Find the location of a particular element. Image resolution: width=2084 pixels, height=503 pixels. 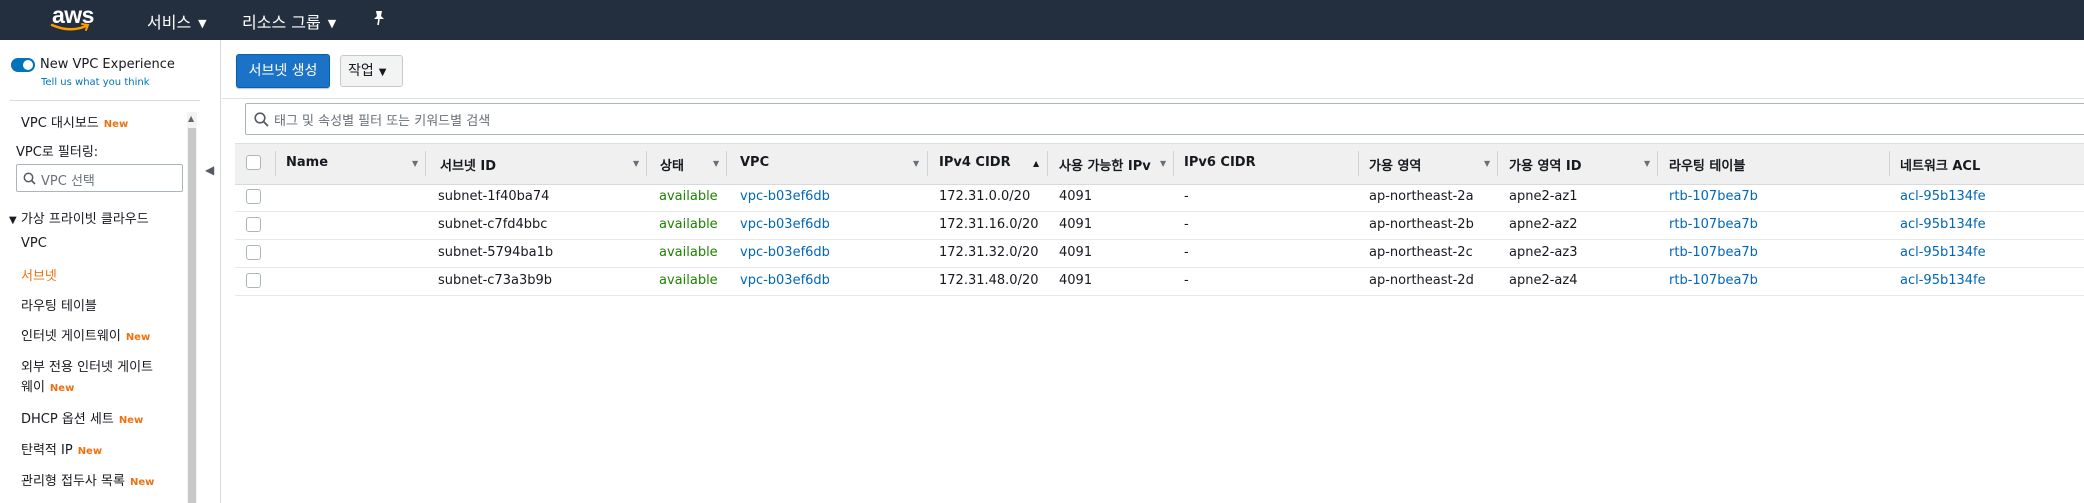

feedback-link: Tell us what you think is located at coordinates (95, 82).